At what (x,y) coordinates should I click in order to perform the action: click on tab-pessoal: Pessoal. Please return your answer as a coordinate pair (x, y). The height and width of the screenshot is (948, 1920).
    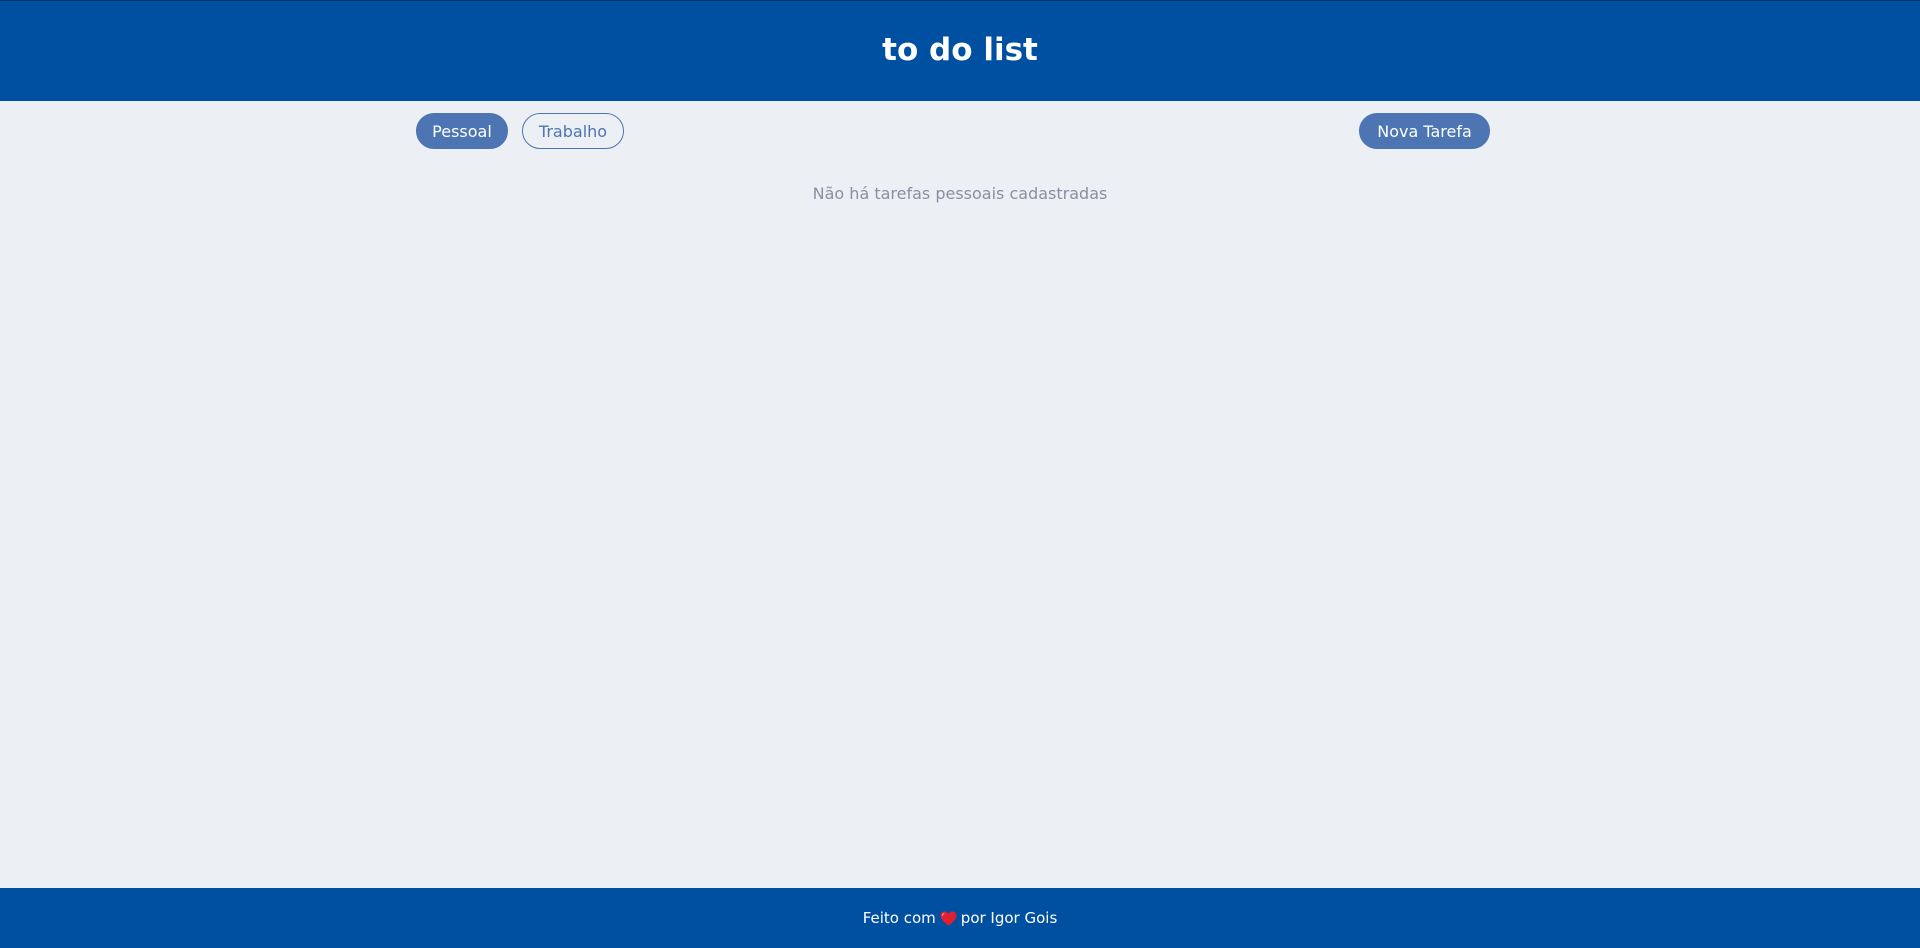
    Looking at the image, I should click on (462, 131).